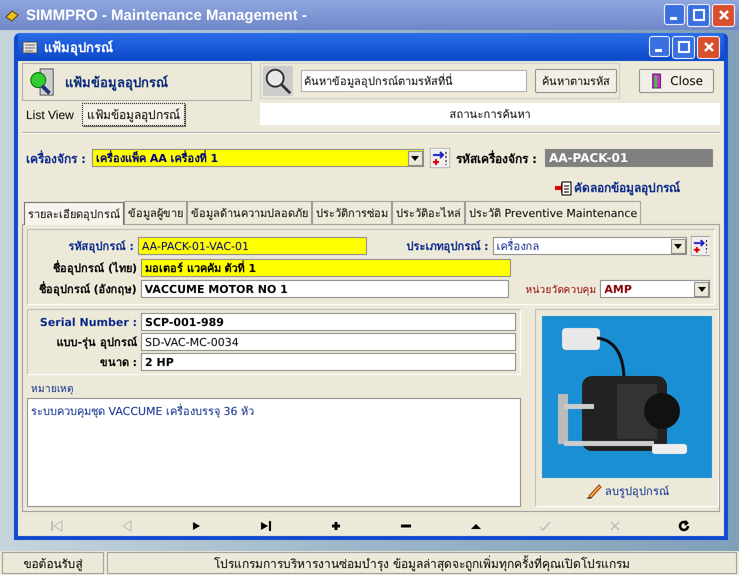 This screenshot has width=739, height=575. Describe the element at coordinates (133, 114) in the screenshot. I see `view-tab: แฟ้มข้อมูลอุปกรณ์` at that location.